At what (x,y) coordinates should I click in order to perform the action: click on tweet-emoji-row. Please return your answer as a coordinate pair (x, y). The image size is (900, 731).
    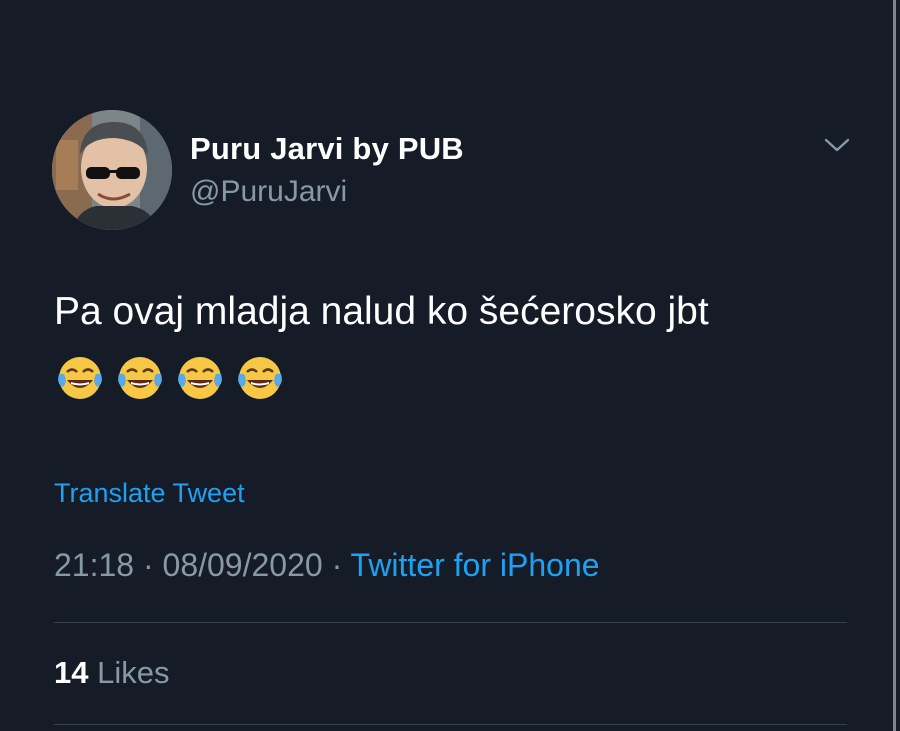
    Looking at the image, I should click on (170, 379).